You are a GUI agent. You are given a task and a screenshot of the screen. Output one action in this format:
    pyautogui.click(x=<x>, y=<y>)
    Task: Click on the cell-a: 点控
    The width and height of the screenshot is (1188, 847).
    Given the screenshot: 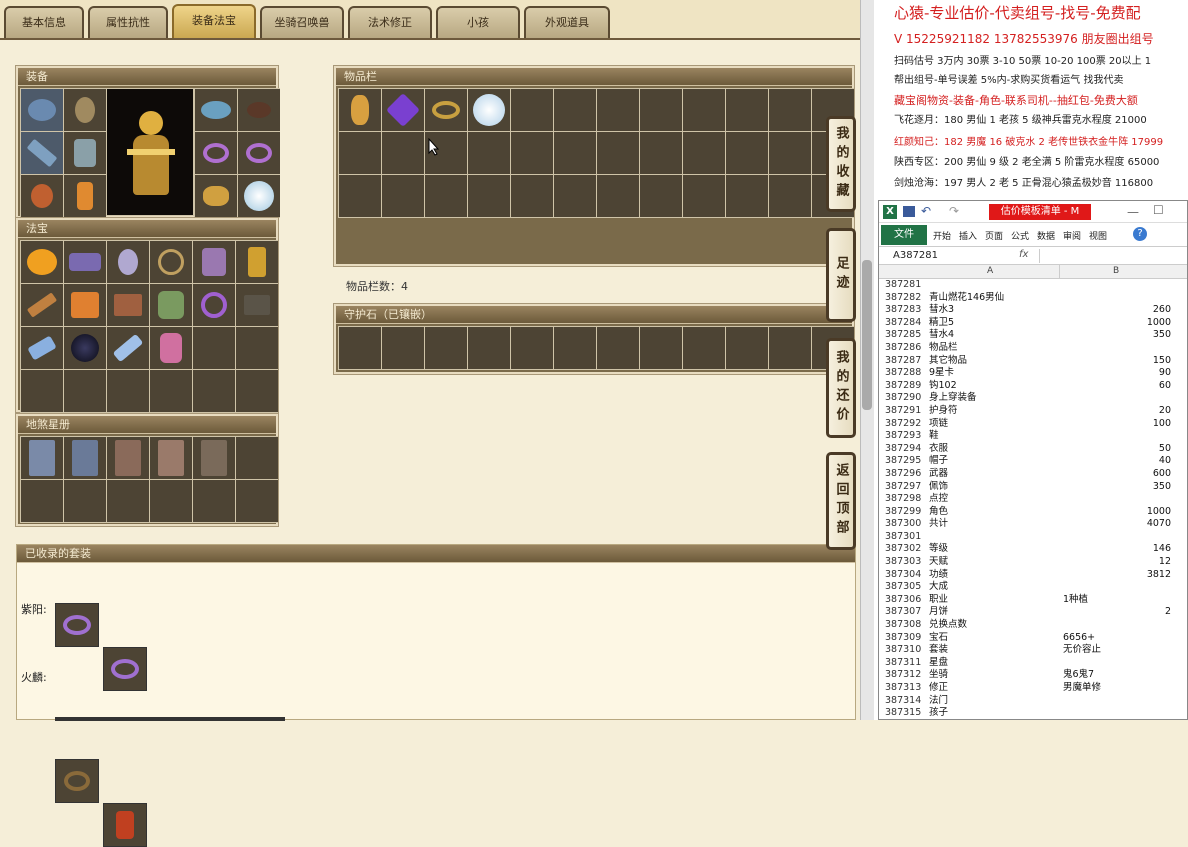 What is the action you would take?
    pyautogui.click(x=994, y=499)
    